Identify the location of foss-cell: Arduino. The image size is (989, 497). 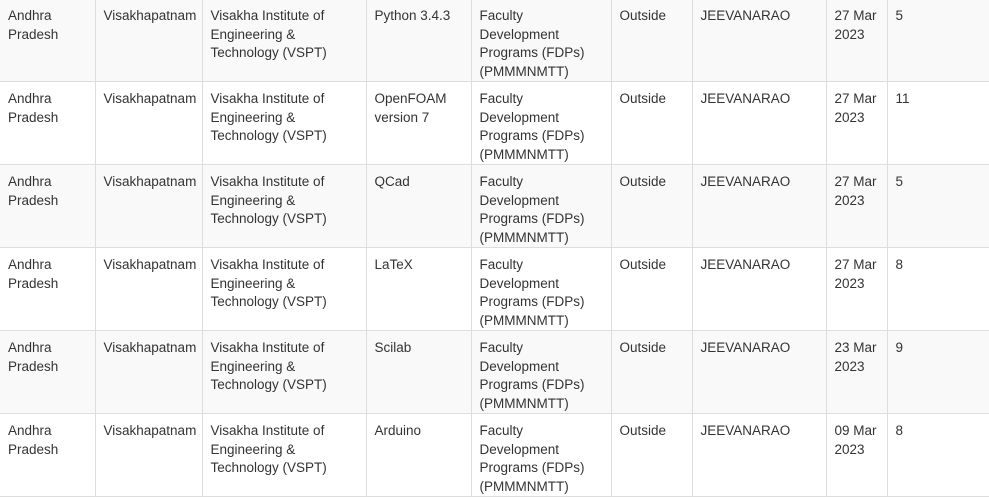
(418, 455).